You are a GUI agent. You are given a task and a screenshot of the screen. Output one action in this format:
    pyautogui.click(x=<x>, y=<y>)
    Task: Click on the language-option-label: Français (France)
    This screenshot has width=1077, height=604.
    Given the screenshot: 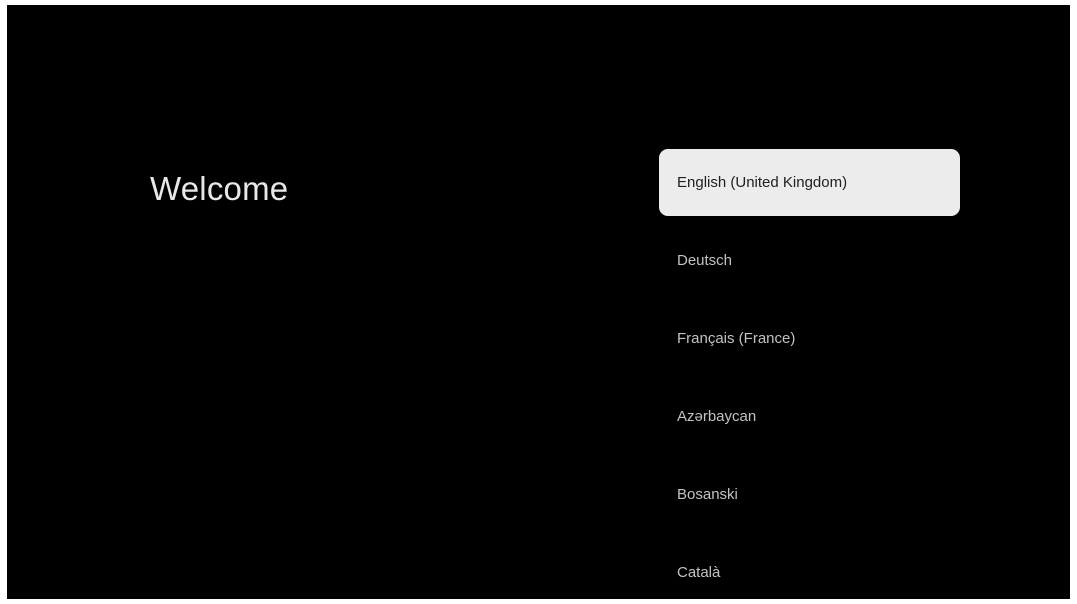 What is the action you would take?
    pyautogui.click(x=736, y=338)
    